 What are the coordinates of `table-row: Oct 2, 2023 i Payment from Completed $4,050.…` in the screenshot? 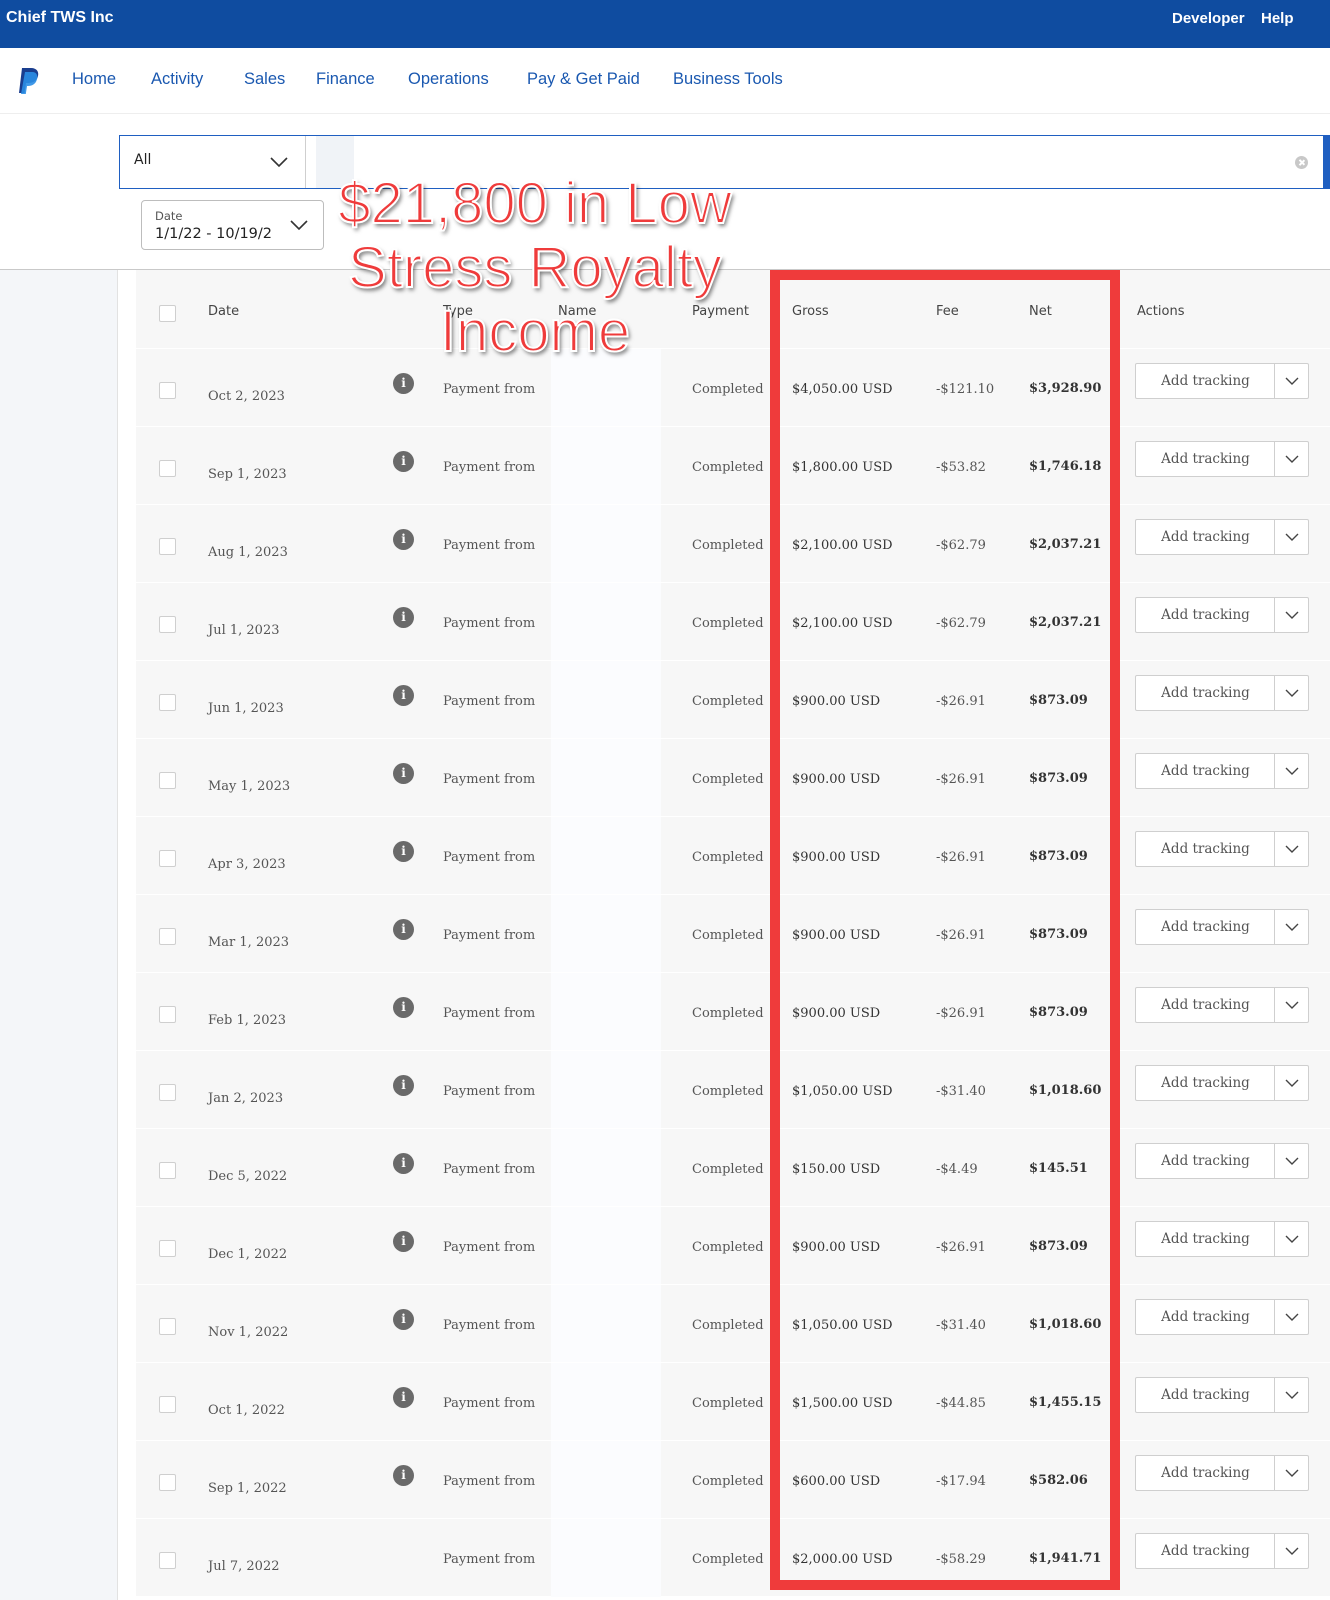 It's located at (733, 387).